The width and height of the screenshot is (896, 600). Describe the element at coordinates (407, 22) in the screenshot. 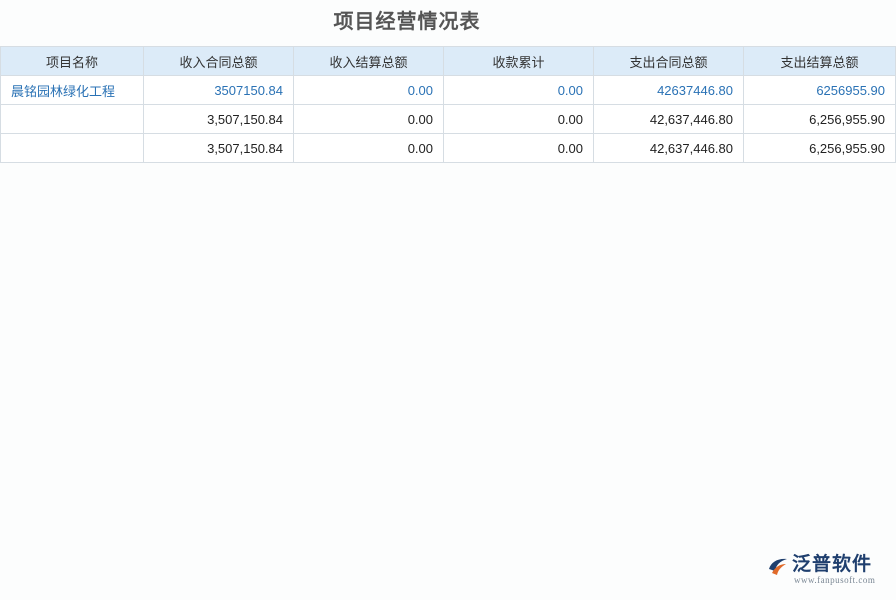

I see `page-title: 项目经营情况表` at that location.